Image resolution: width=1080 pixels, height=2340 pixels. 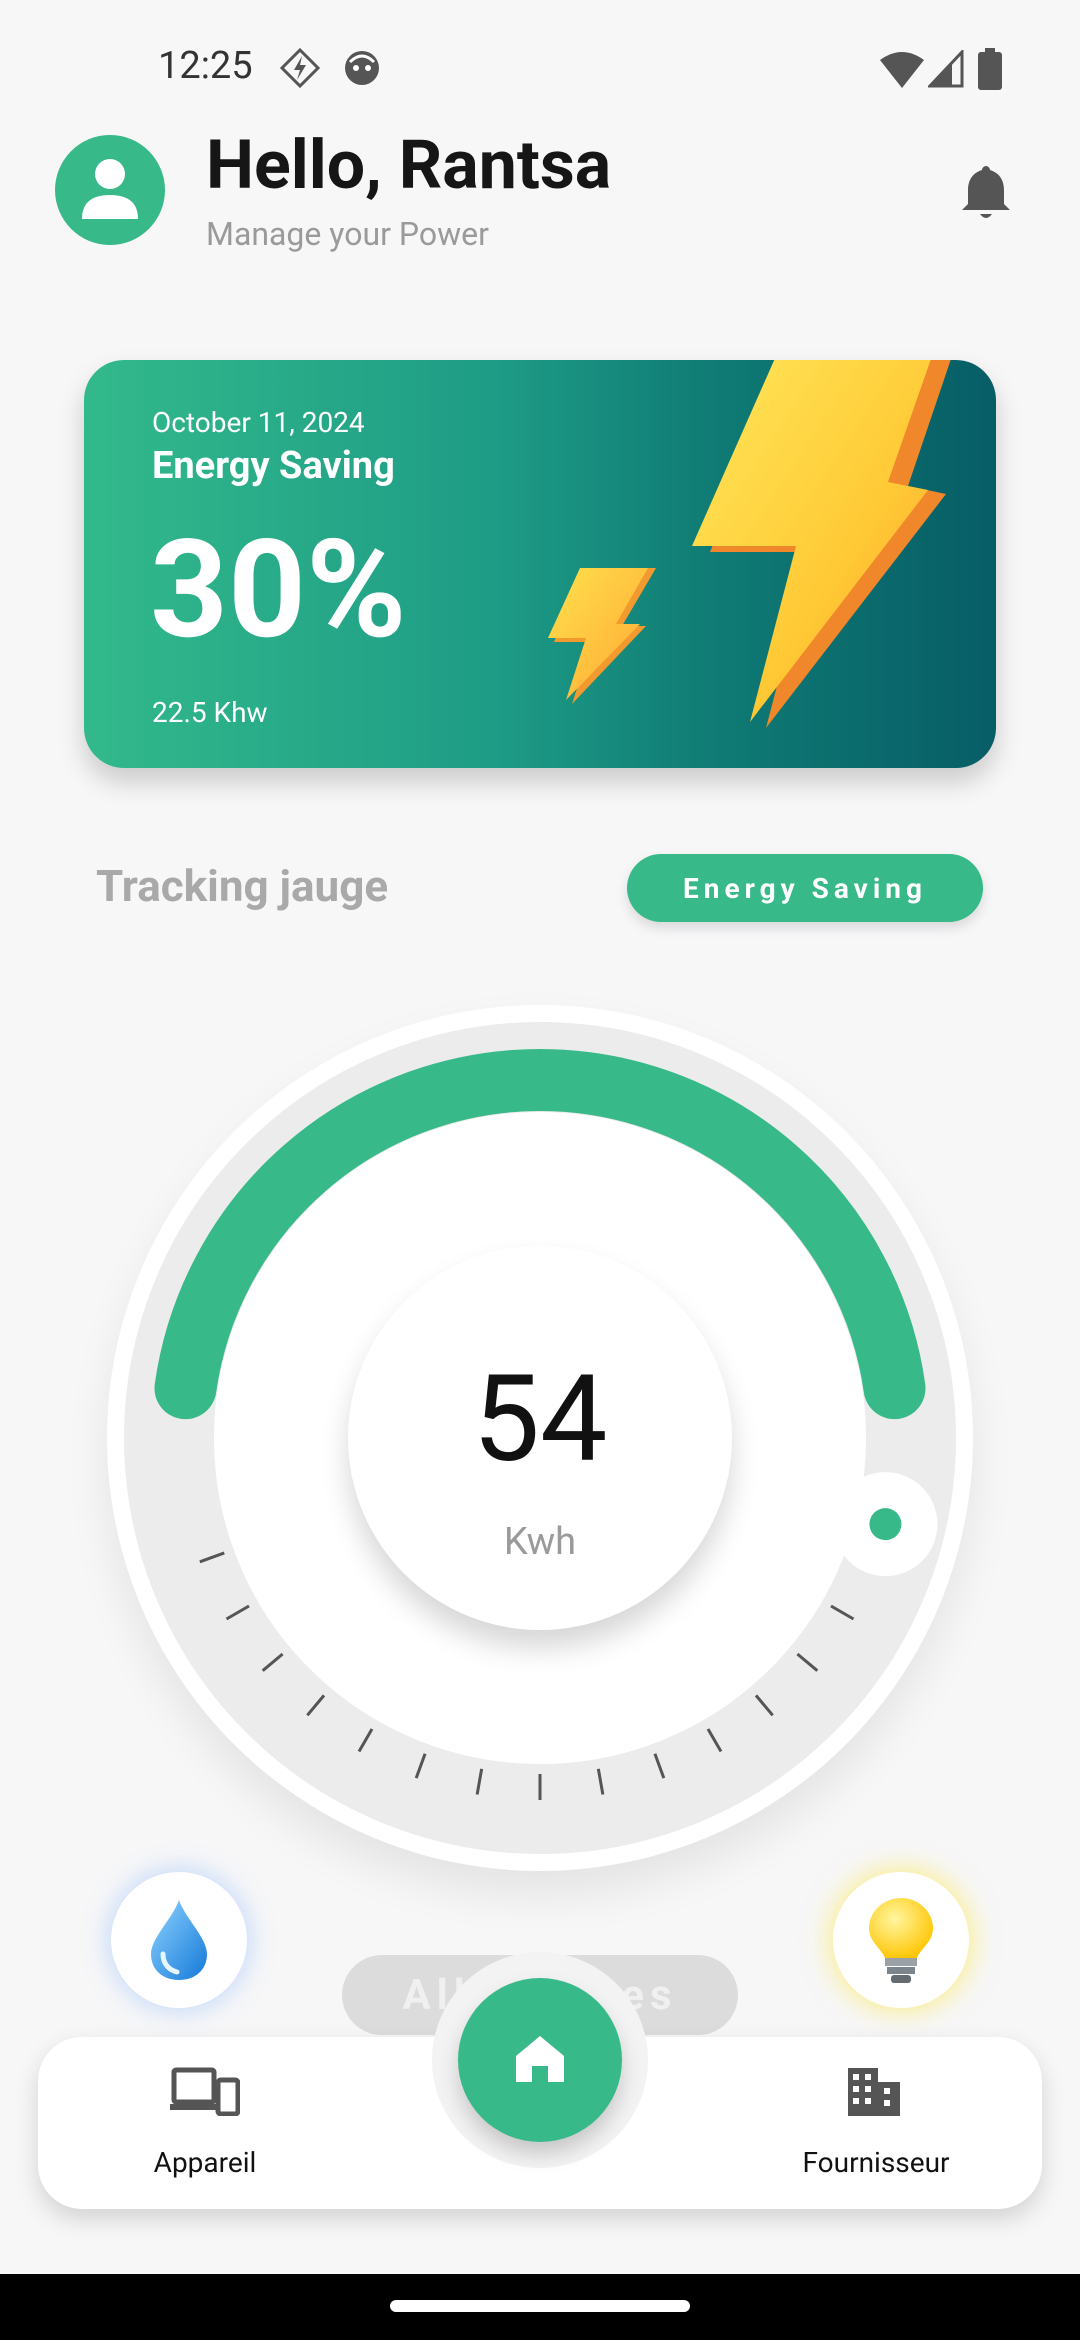 I want to click on building-icon, so click(x=874, y=2092).